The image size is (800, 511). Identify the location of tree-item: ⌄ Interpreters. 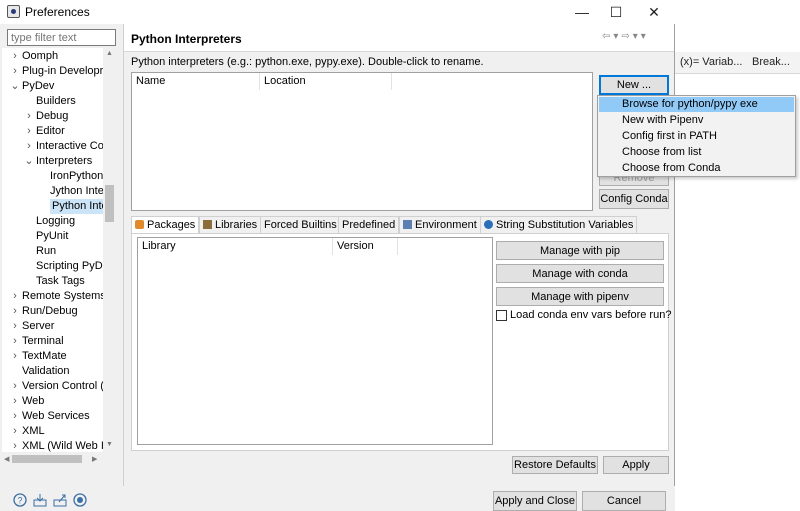
(58, 161).